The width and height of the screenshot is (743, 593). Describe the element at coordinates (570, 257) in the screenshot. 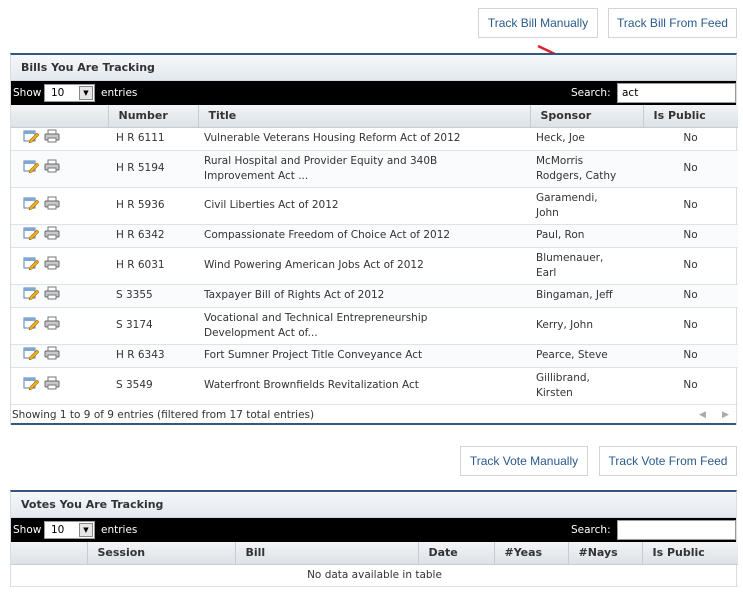

I see `bill-sponsor-line: Blumenauer,` at that location.